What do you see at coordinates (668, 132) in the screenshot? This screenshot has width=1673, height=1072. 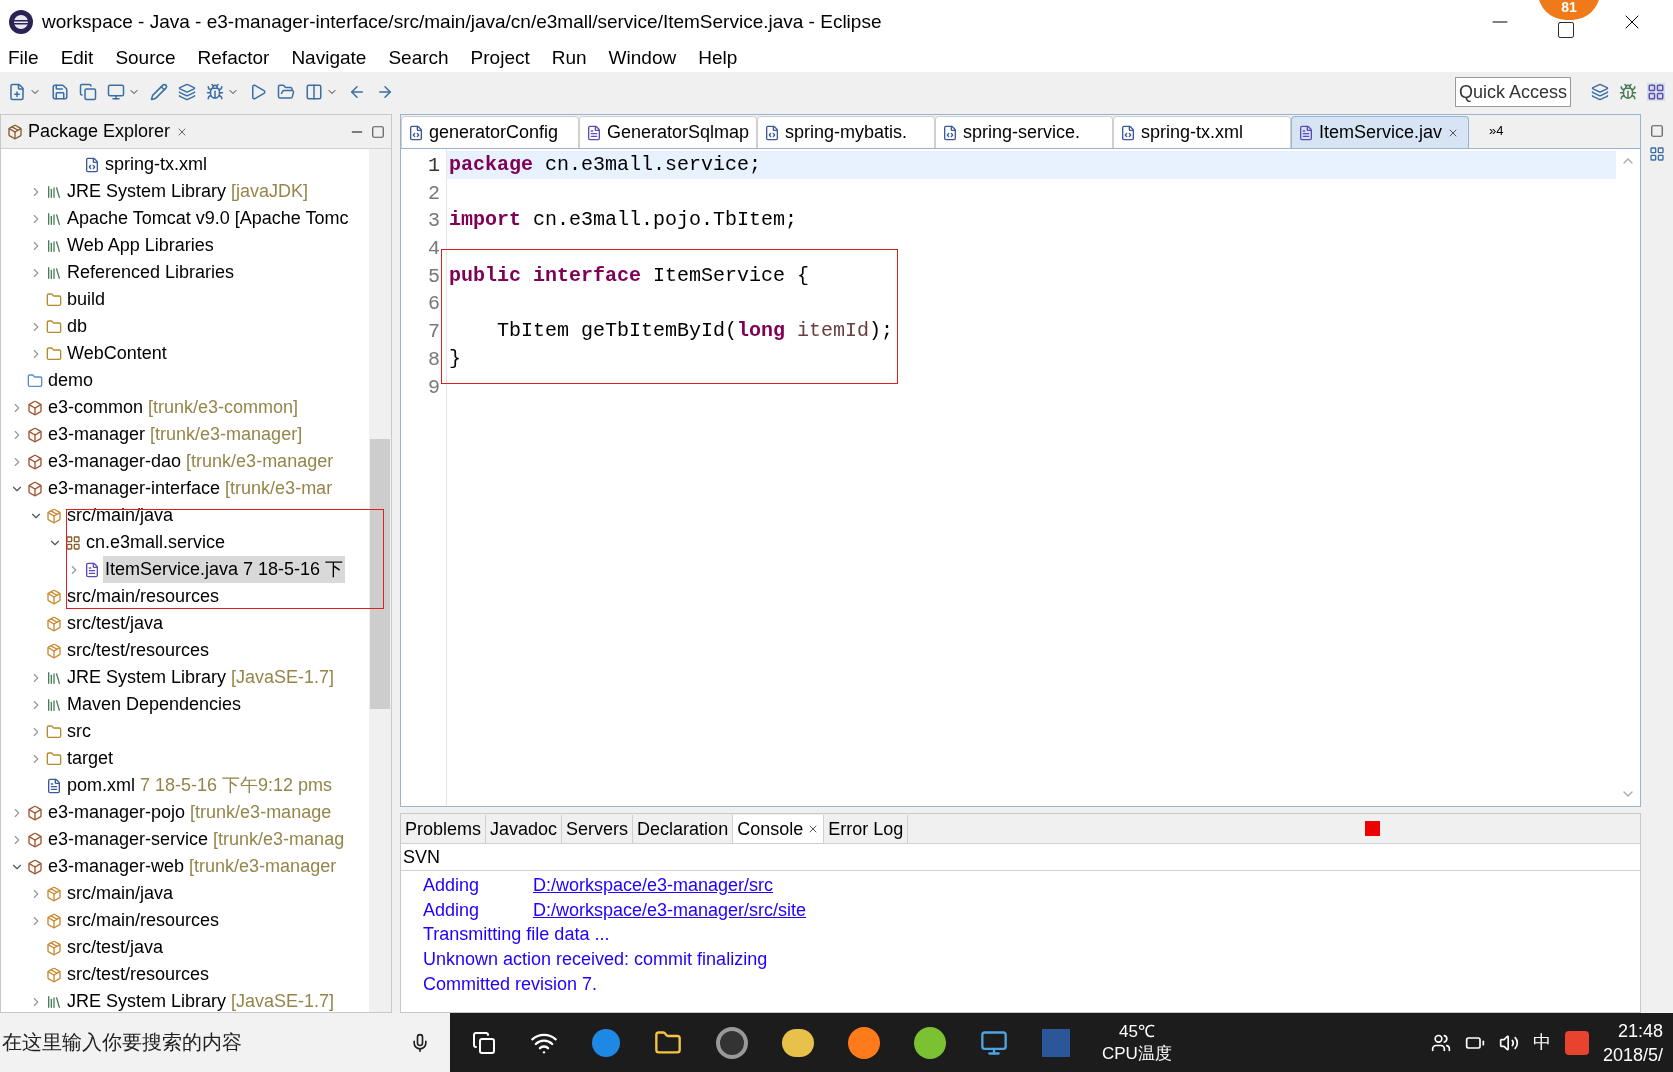 I see `editor-tab: GeneratorSqlmap` at bounding box center [668, 132].